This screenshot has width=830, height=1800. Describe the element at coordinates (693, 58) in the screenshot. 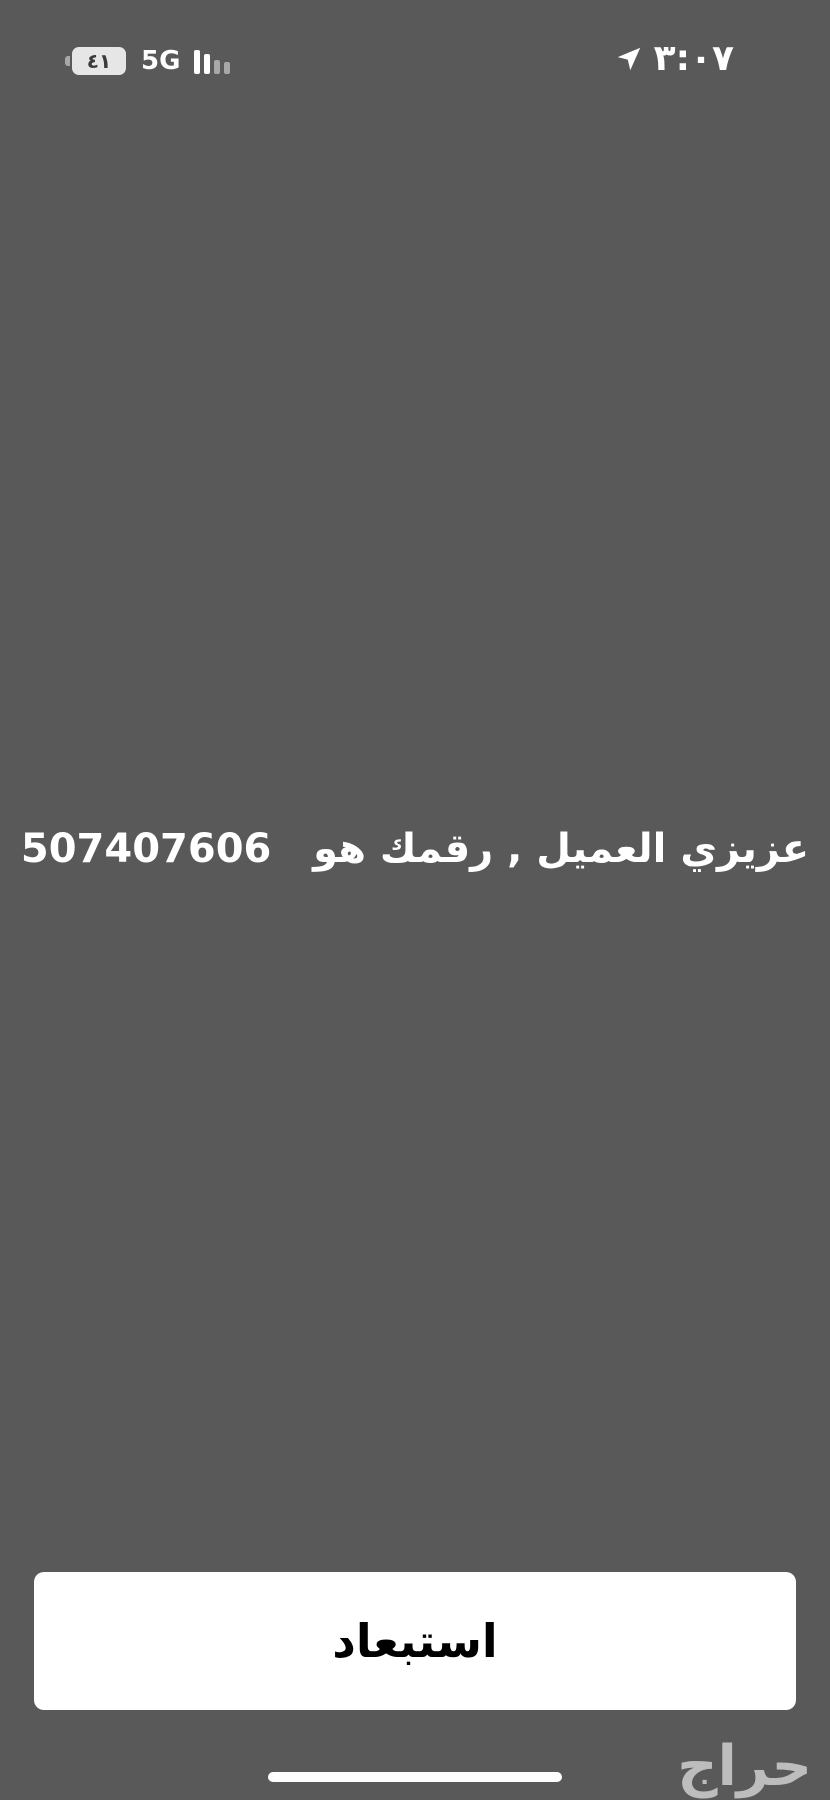

I see `status-time: ٣:٠٧` at that location.